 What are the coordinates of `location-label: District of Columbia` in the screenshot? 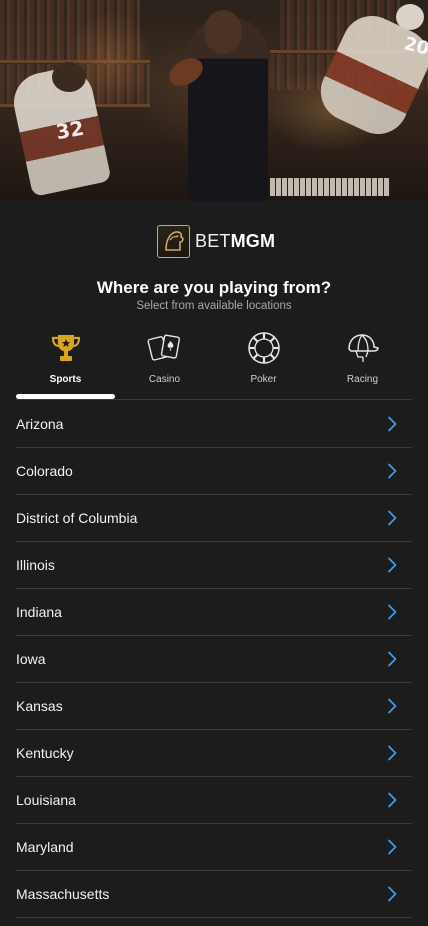 It's located at (77, 518).